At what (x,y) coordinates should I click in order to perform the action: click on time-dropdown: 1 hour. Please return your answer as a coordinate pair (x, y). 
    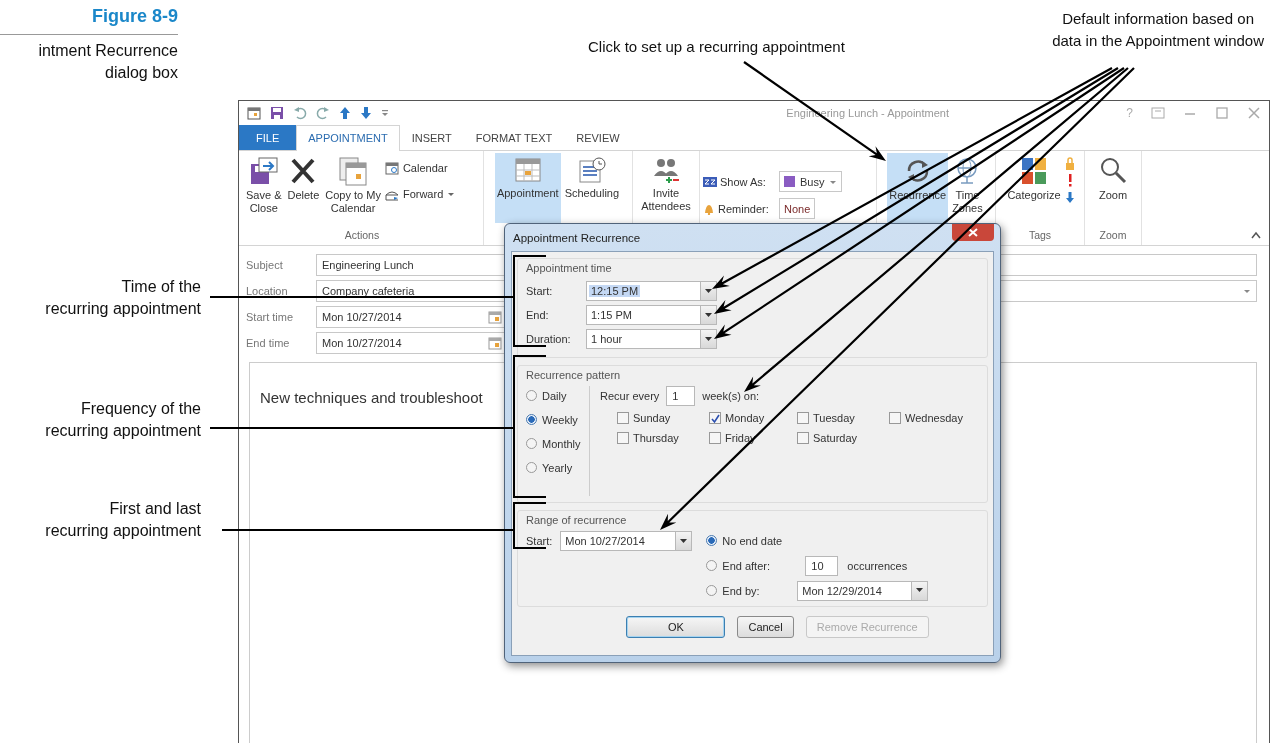
    Looking at the image, I should click on (651, 339).